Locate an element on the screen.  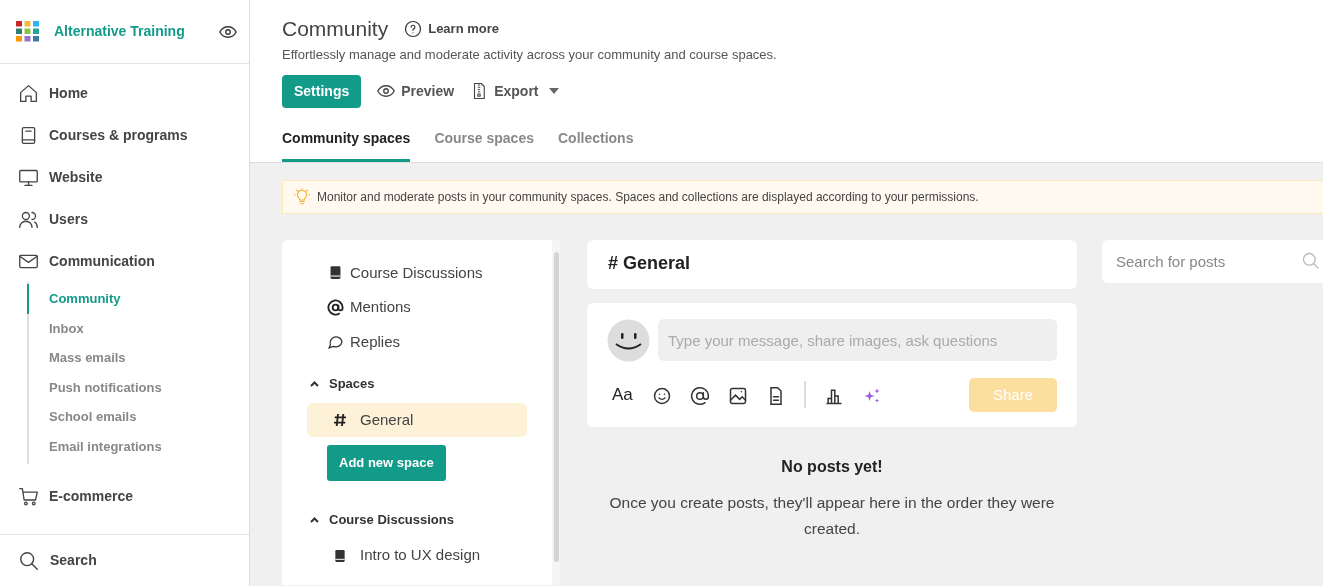
learn-more-link: Learn more is located at coordinates (451, 28).